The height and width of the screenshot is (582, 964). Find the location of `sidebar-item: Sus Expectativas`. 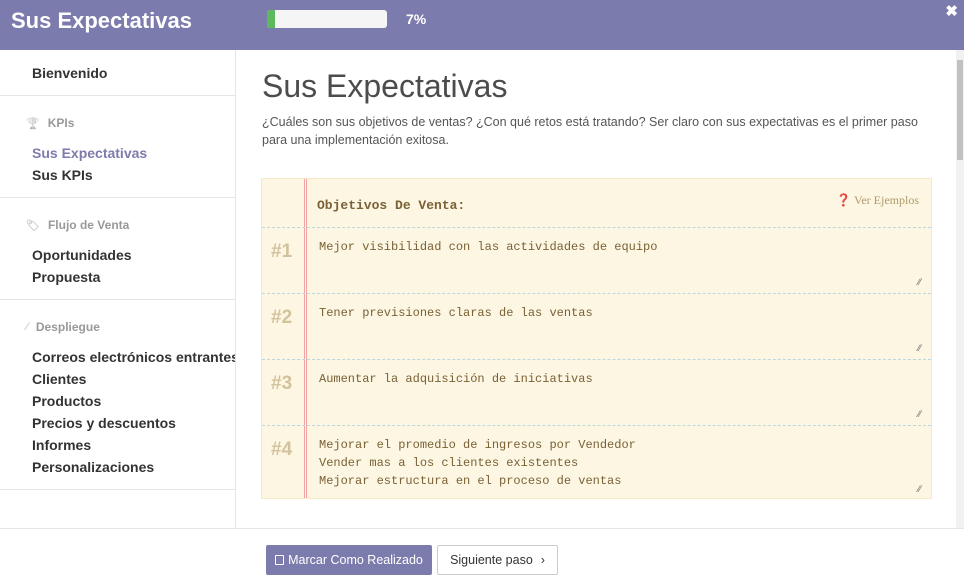

sidebar-item: Sus Expectativas is located at coordinates (117, 153).